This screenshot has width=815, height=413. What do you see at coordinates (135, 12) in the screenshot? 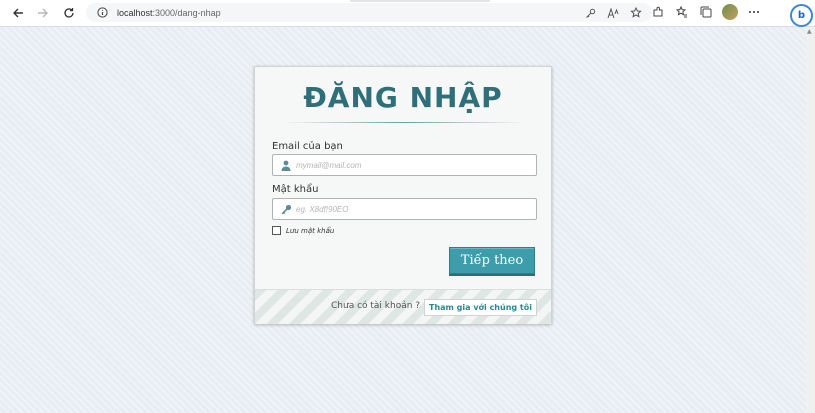
I see `url-host: localhost` at bounding box center [135, 12].